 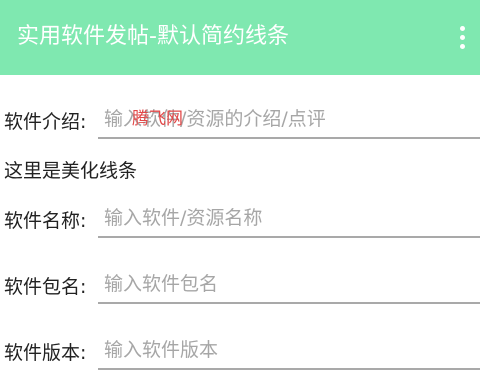 I want to click on divider-text: 这里是美化线条, so click(x=71, y=171).